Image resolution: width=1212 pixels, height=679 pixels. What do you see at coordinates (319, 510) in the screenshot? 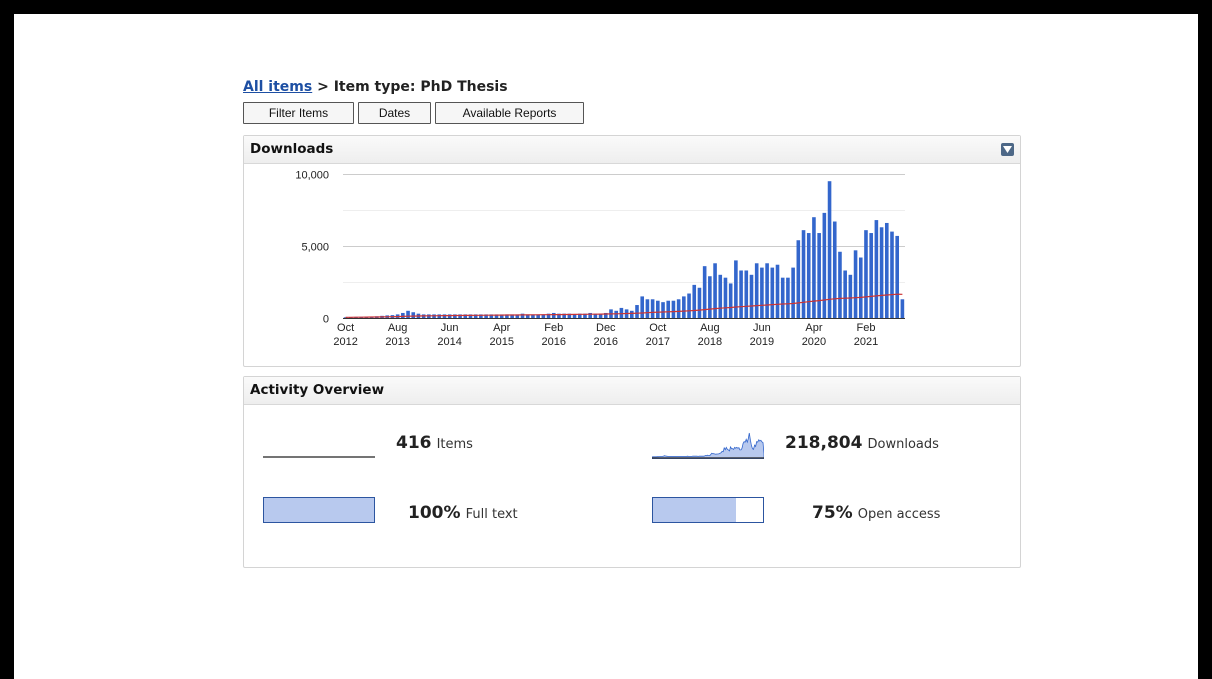
I see `fulltext-bar-fill` at bounding box center [319, 510].